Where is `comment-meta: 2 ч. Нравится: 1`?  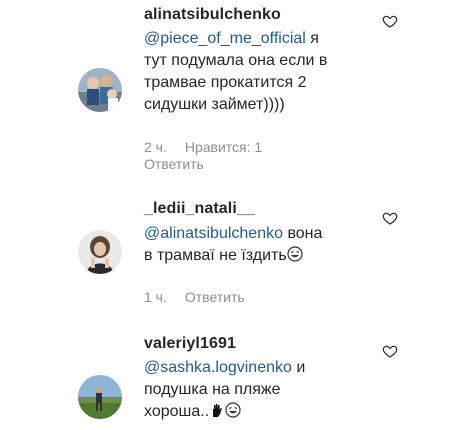
comment-meta: 2 ч. Нравится: 1 is located at coordinates (203, 147).